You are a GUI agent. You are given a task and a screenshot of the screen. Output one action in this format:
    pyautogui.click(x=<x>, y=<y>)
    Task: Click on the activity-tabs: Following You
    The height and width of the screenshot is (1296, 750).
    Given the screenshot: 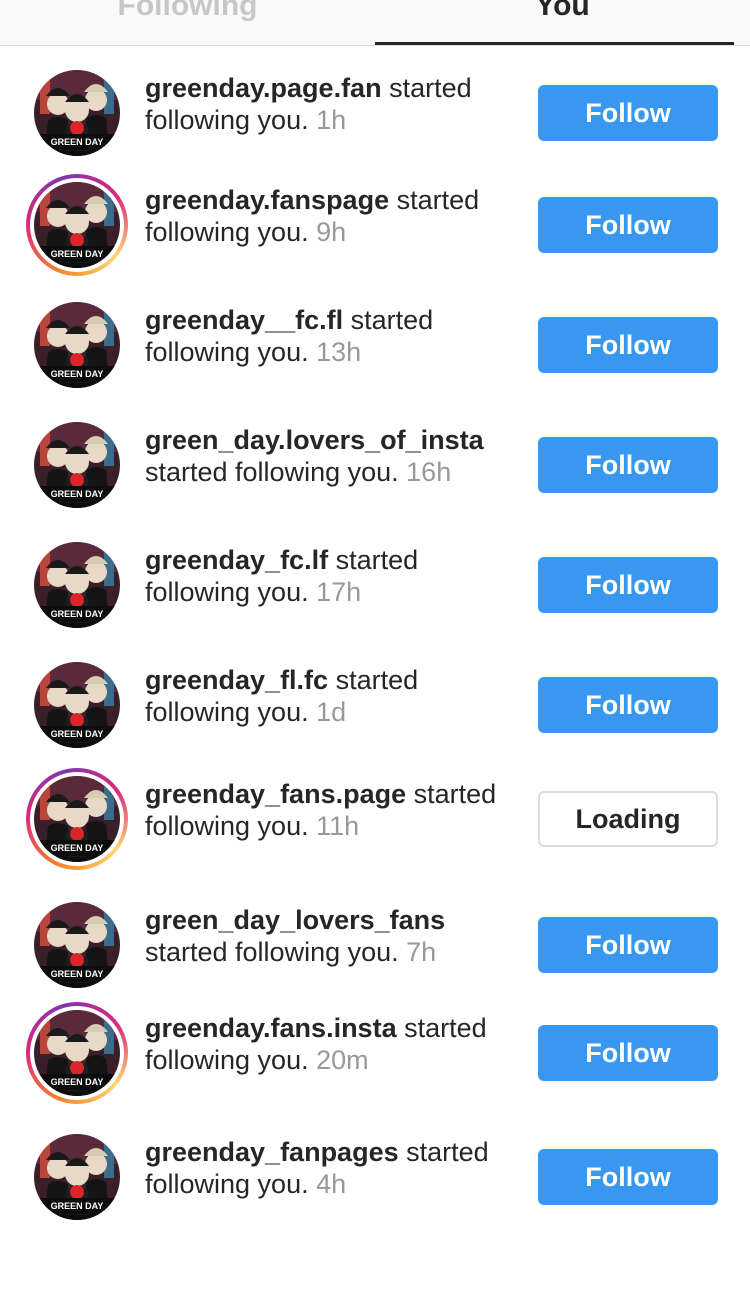 What is the action you would take?
    pyautogui.click(x=375, y=23)
    